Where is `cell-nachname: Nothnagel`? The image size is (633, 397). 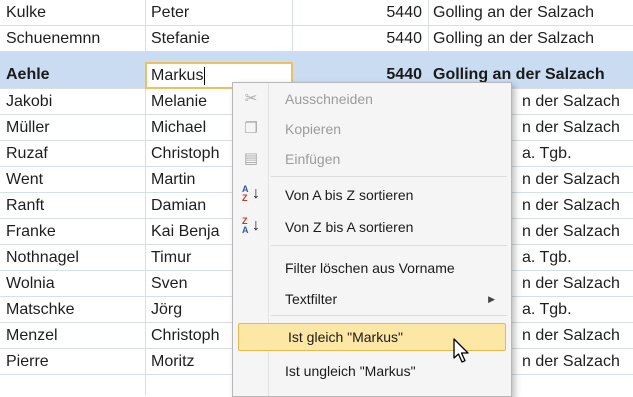 cell-nachname: Nothnagel is located at coordinates (74, 258).